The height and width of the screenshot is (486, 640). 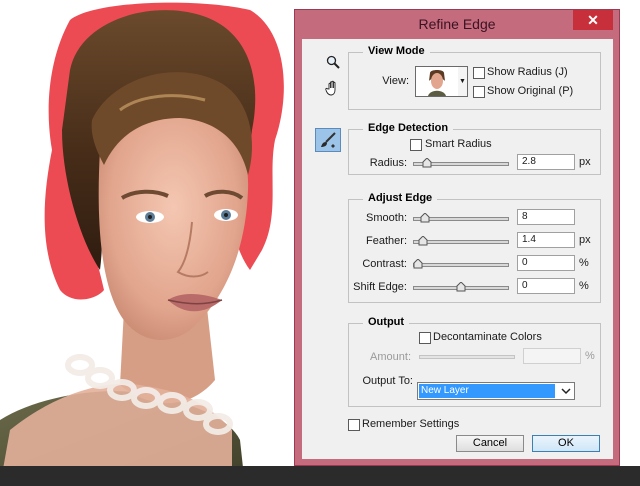 What do you see at coordinates (546, 162) in the screenshot?
I see `radius-input: 2.8` at bounding box center [546, 162].